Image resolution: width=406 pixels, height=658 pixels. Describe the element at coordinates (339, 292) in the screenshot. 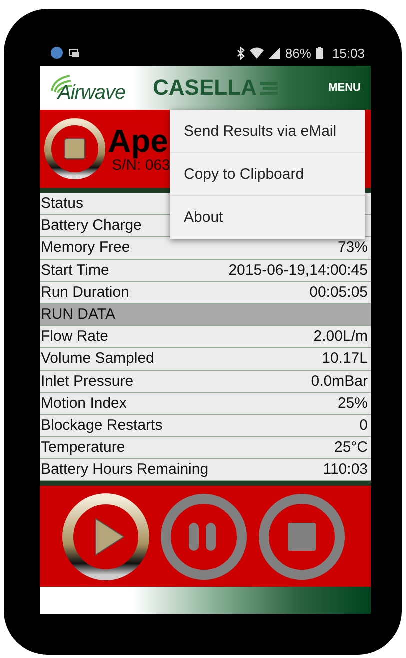

I see `row-value: 00:05:05` at that location.